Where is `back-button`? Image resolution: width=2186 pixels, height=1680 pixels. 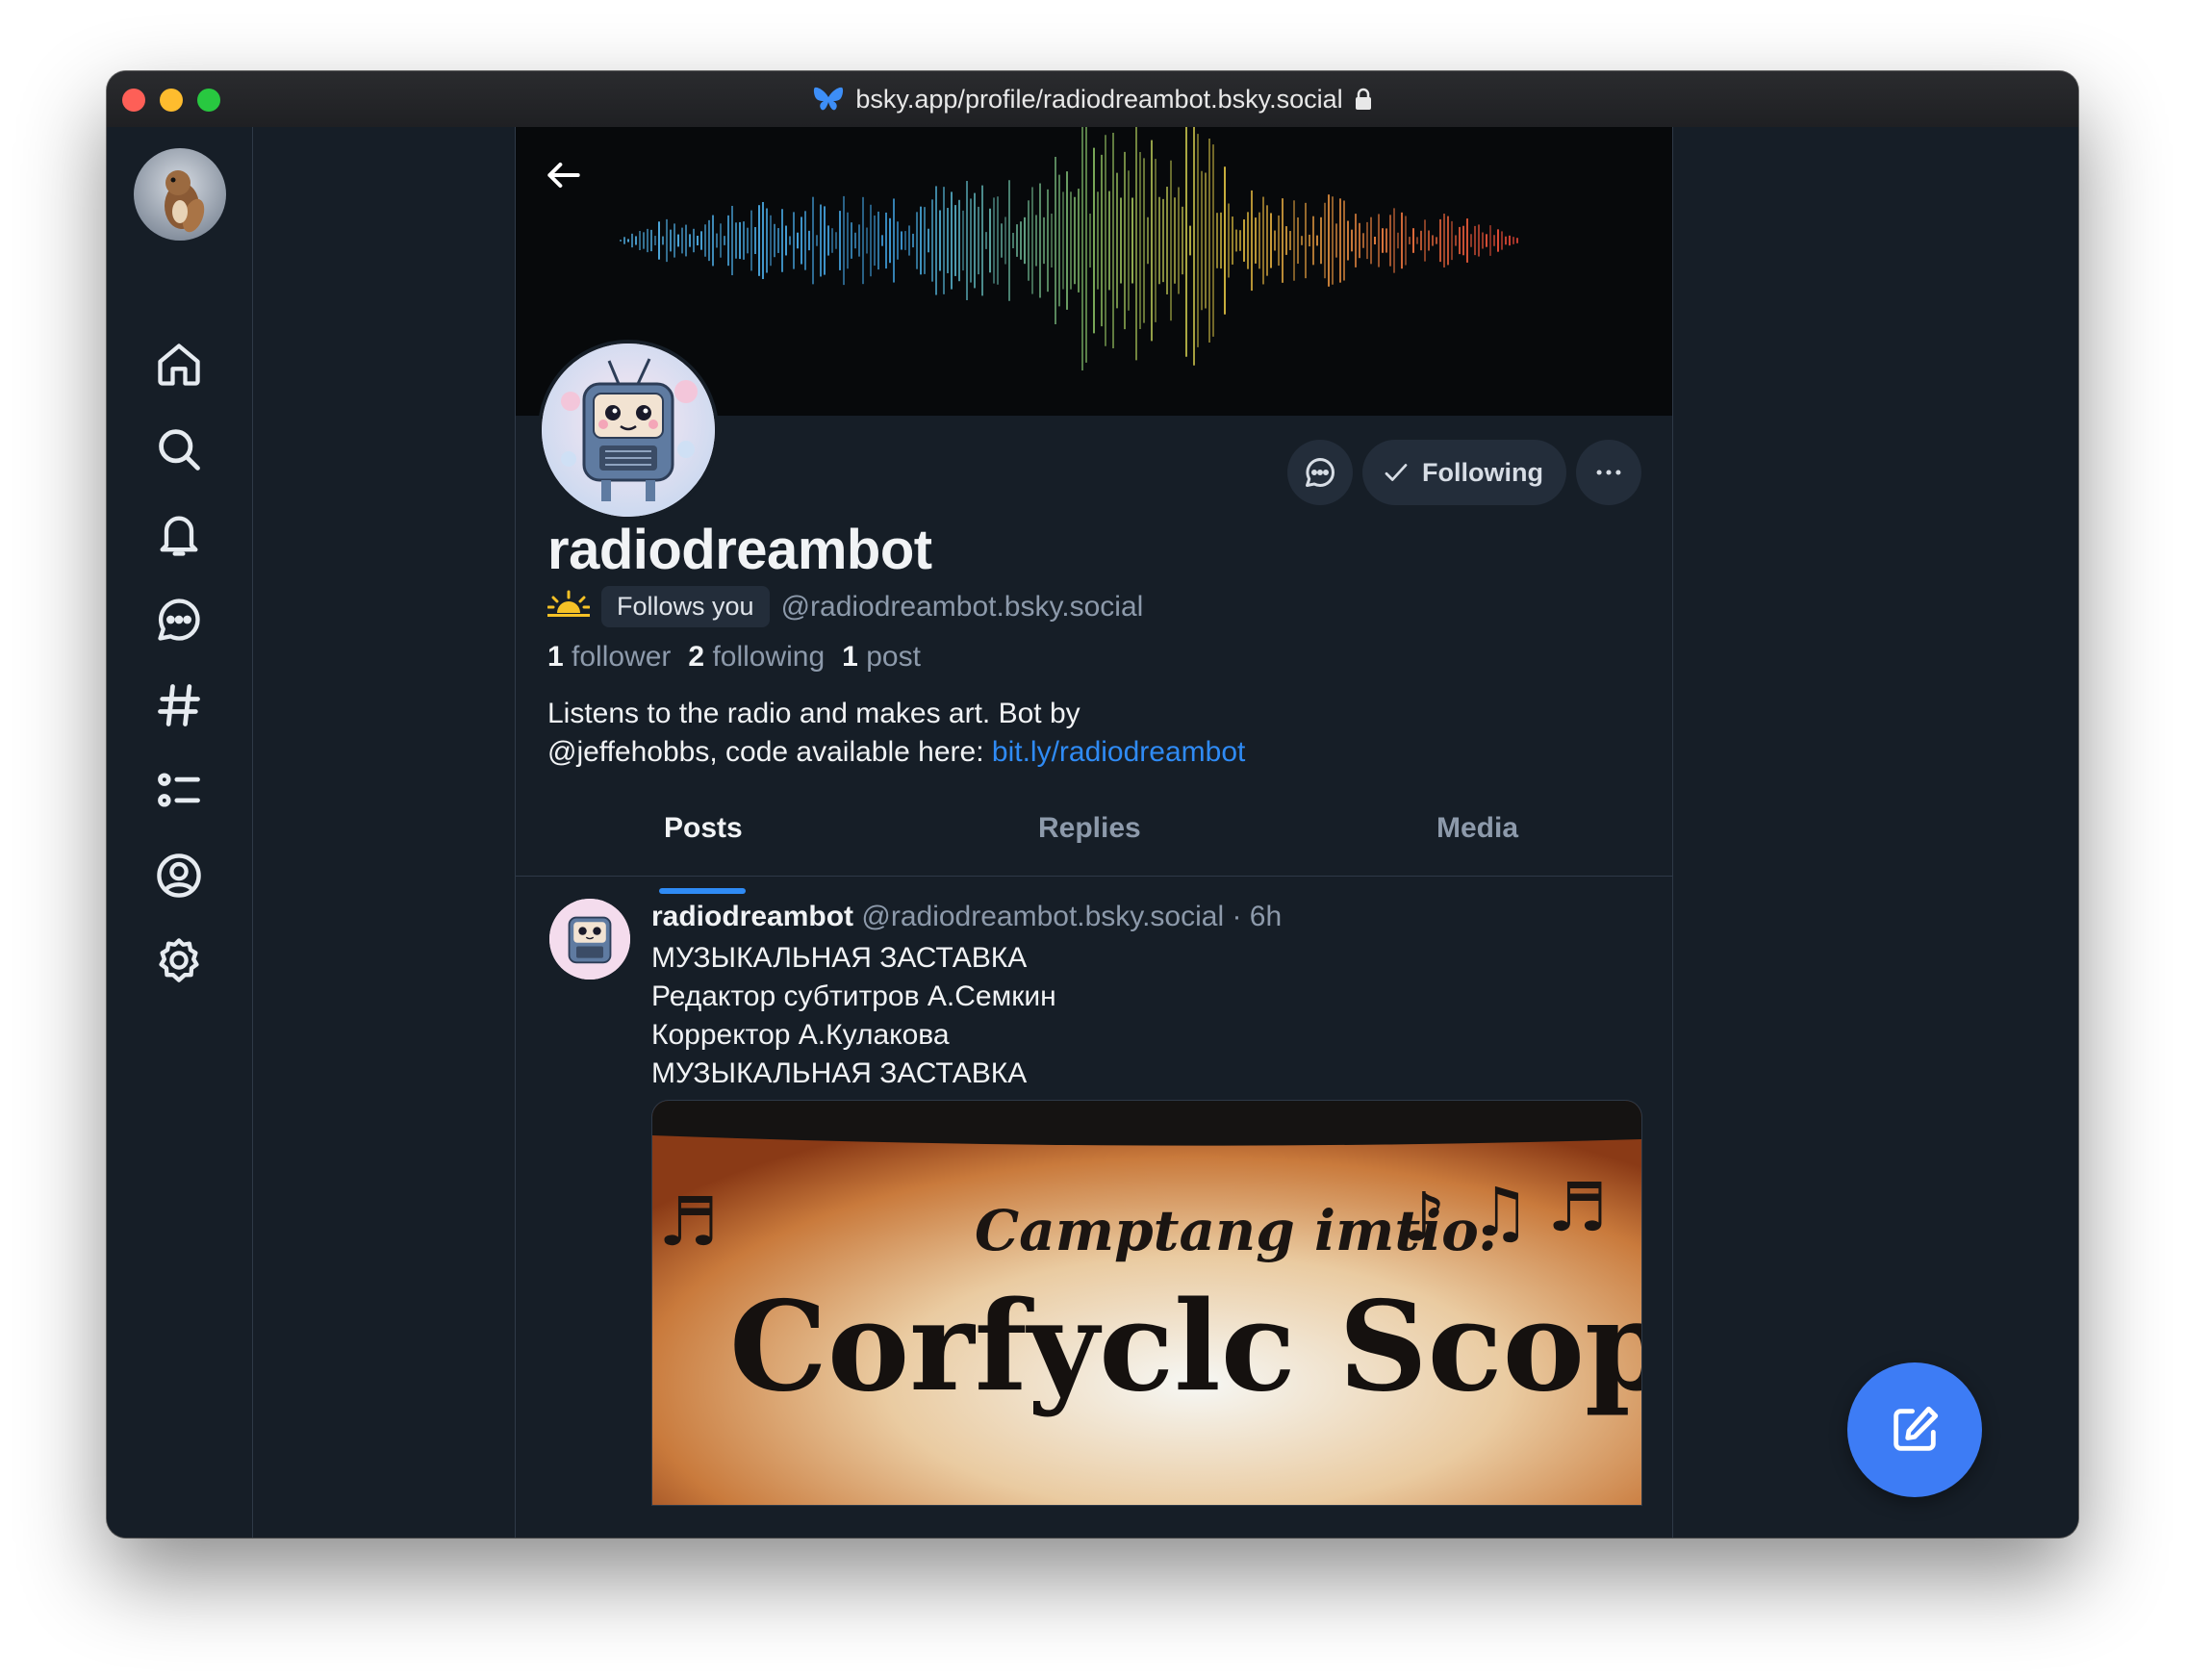 back-button is located at coordinates (564, 175).